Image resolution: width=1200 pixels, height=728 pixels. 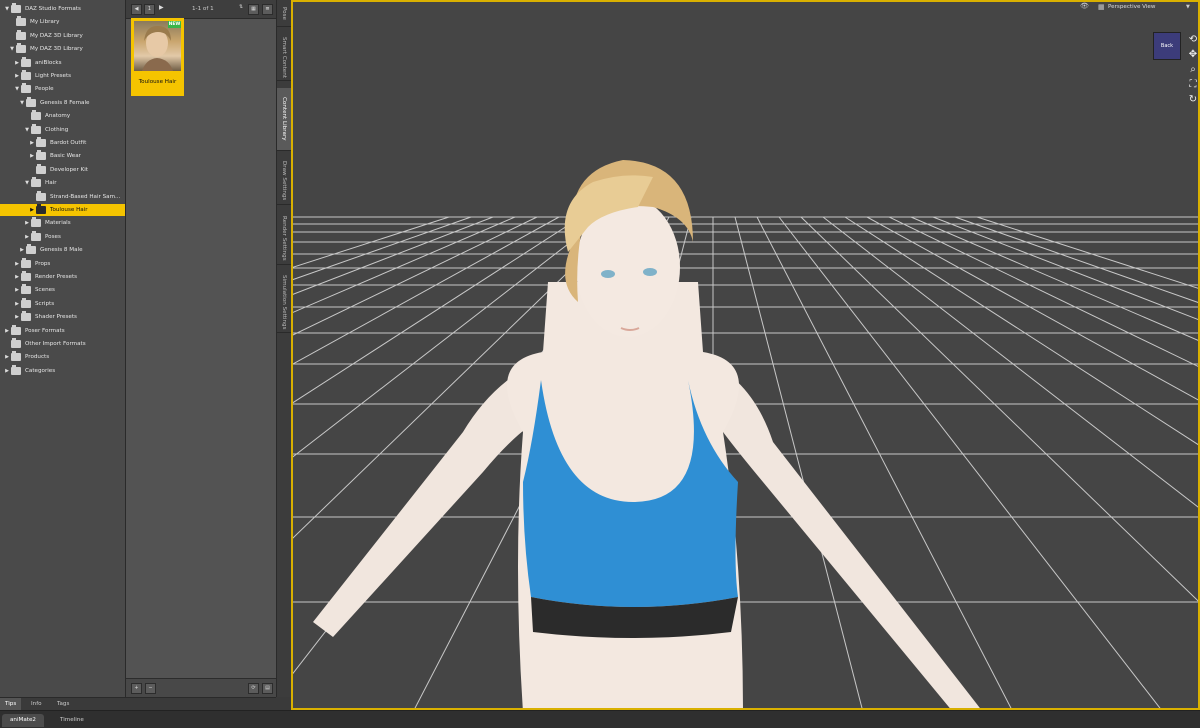 What do you see at coordinates (267, 688) in the screenshot?
I see `options-icon: ▤` at bounding box center [267, 688].